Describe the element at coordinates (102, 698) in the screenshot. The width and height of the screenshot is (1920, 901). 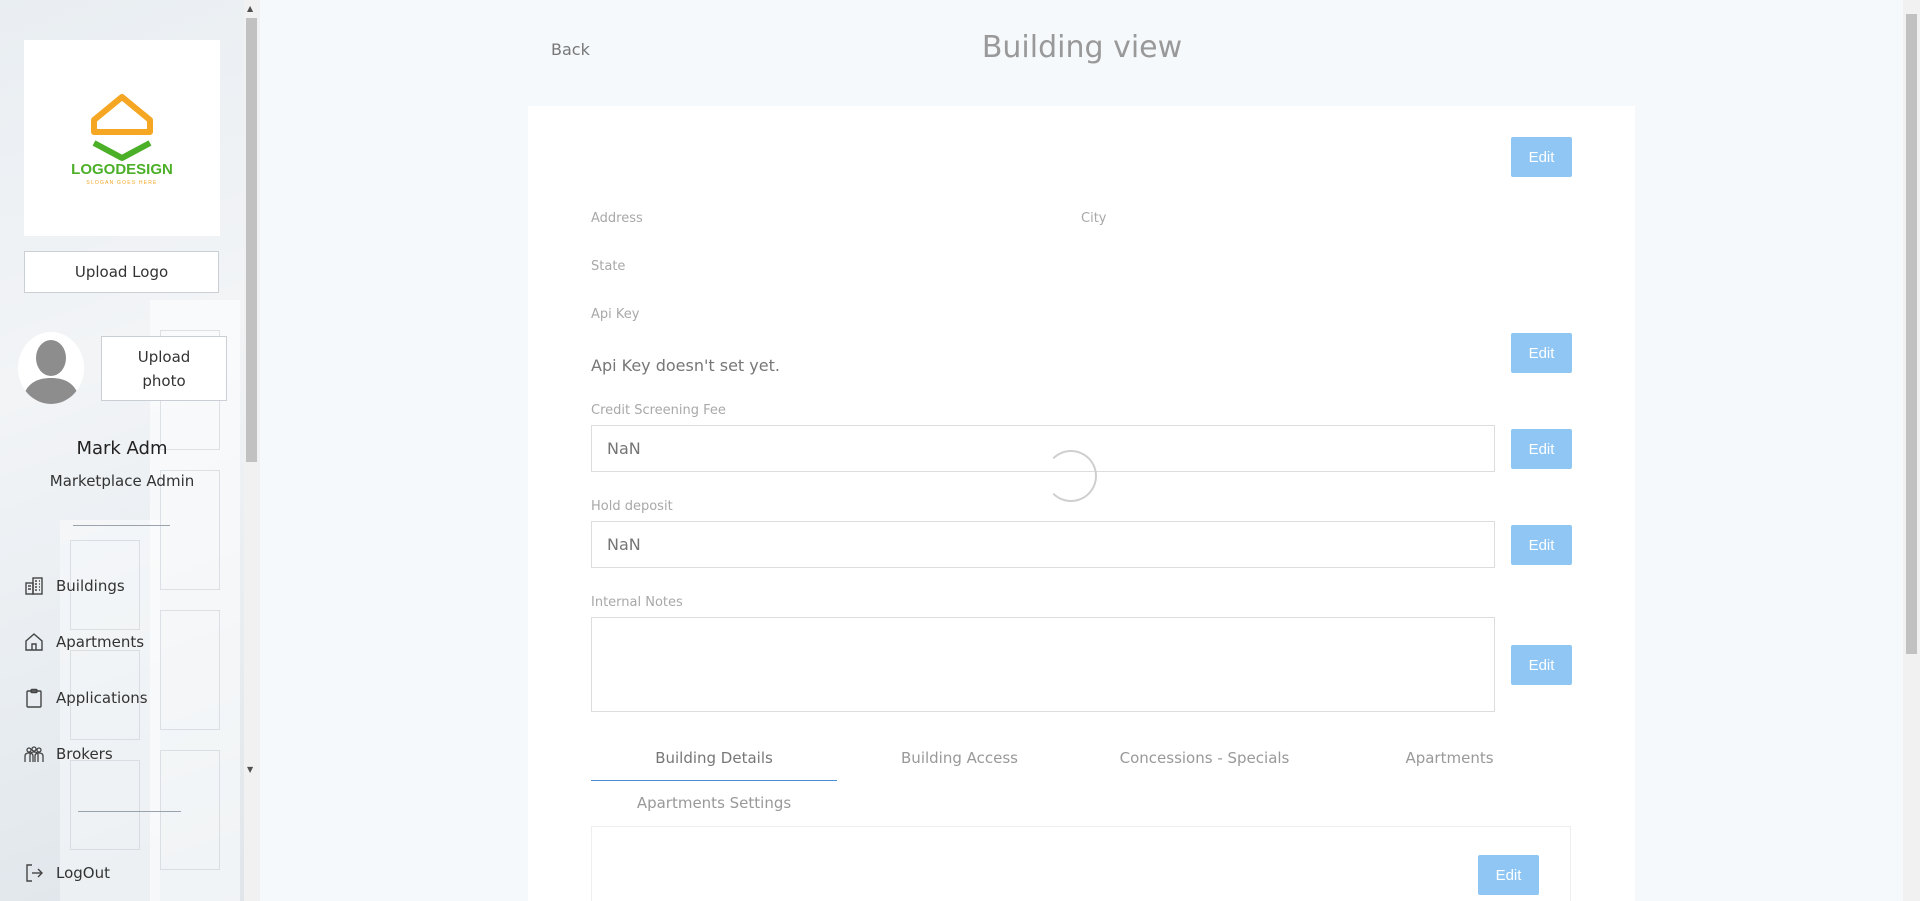
I see `nav-item-label: Applications` at that location.